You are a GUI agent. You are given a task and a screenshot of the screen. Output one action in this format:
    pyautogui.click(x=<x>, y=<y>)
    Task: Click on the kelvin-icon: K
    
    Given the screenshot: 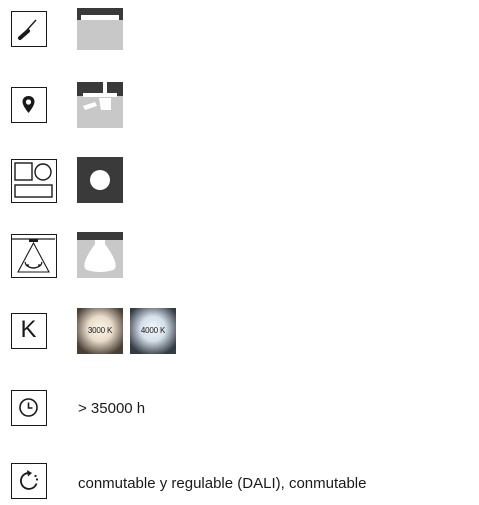 What is the action you would take?
    pyautogui.click(x=28, y=329)
    